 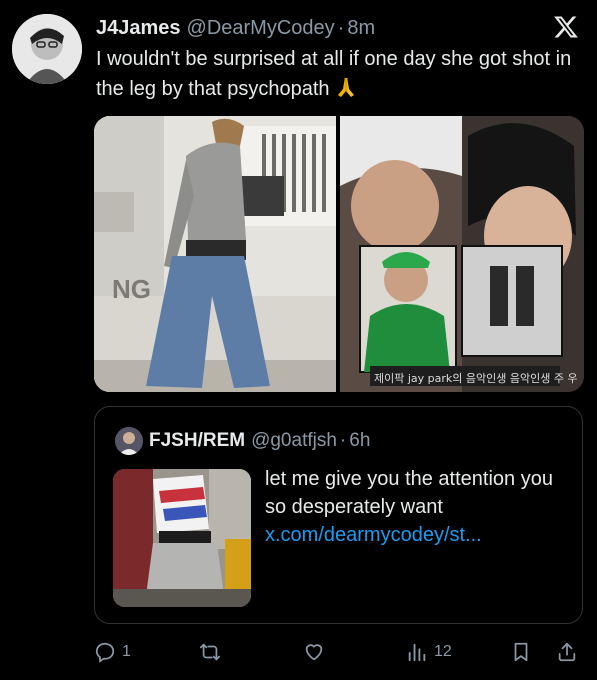 I want to click on bookmark-button, so click(x=521, y=652).